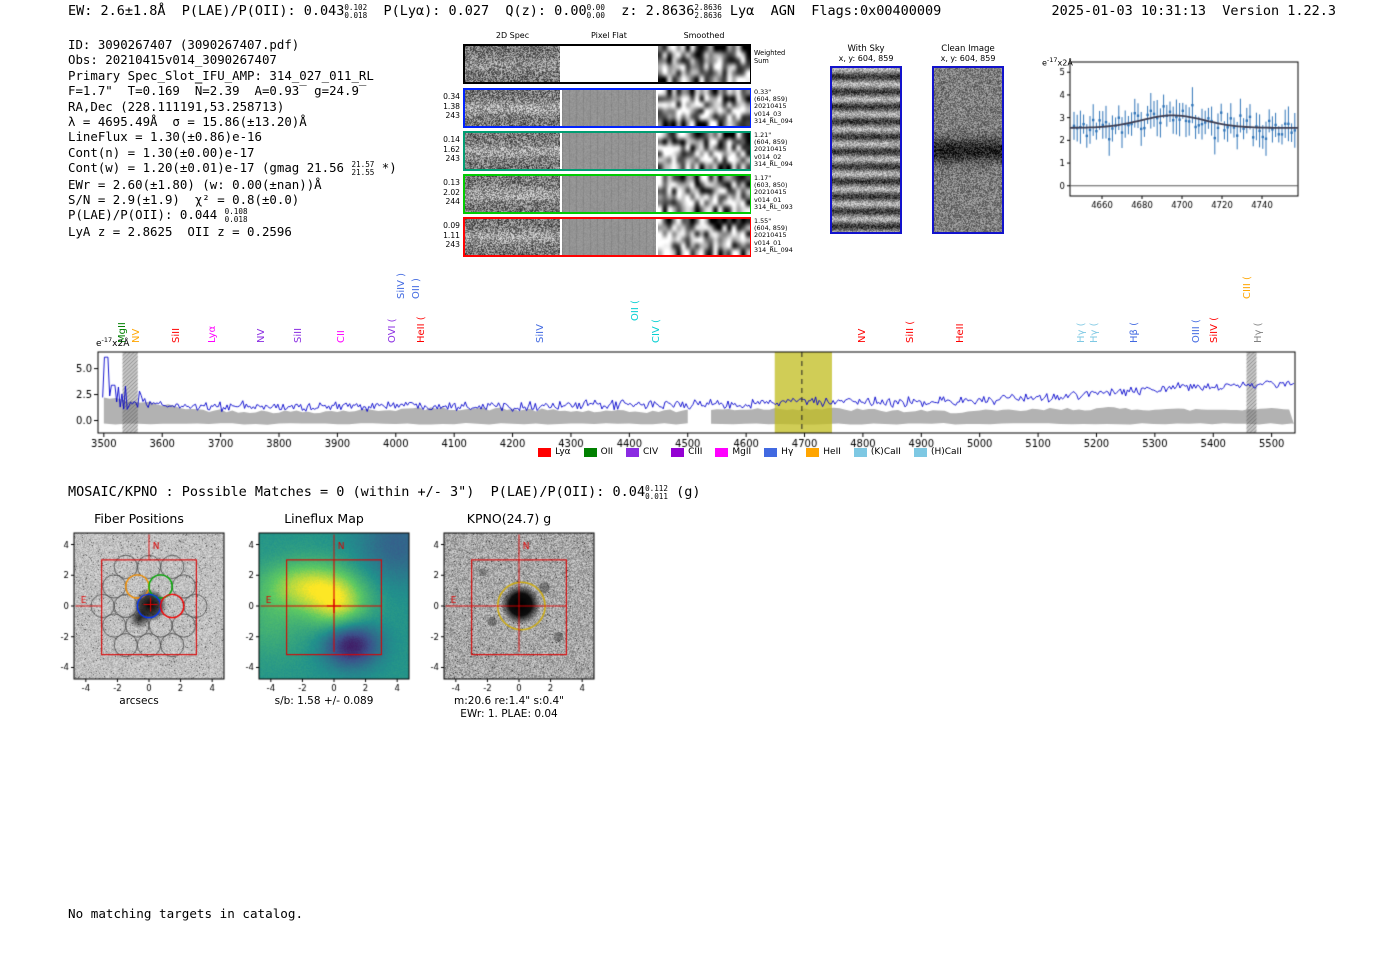 The height and width of the screenshot is (953, 1400). I want to click on lineflux-map-xlabel: s/b: 1.58 +/- 0.089, so click(324, 701).